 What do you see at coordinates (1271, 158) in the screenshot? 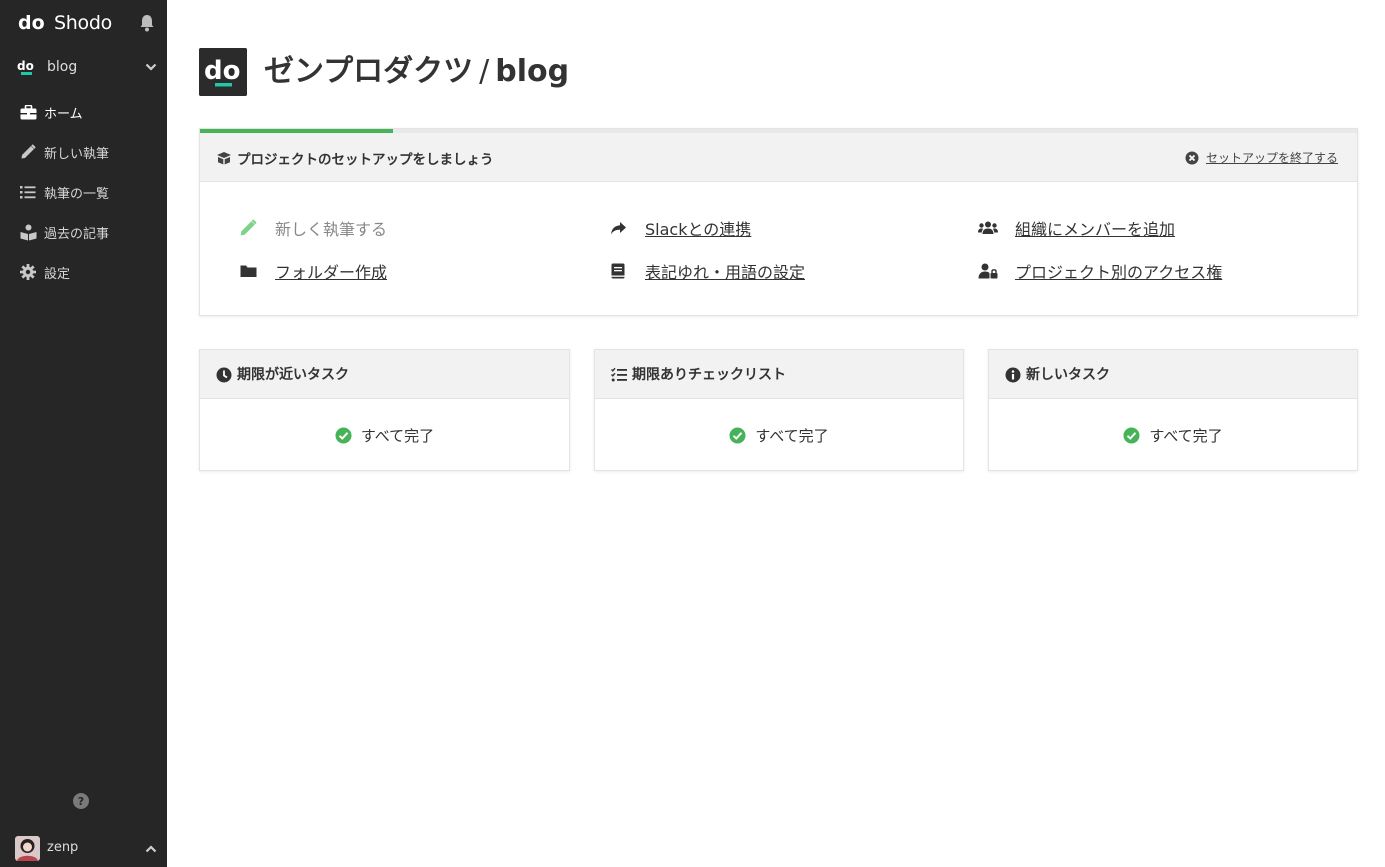
I see `end-setup-label: セットアップを終了する` at bounding box center [1271, 158].